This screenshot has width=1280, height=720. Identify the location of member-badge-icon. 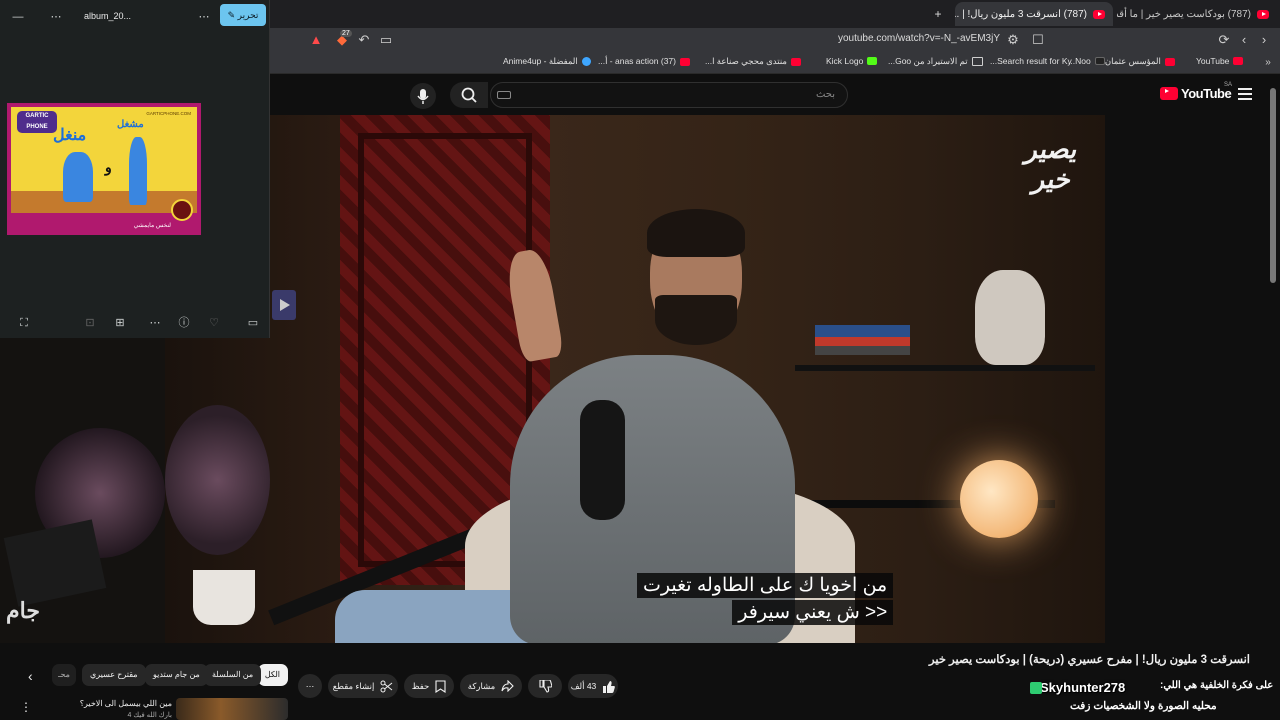
(1036, 688).